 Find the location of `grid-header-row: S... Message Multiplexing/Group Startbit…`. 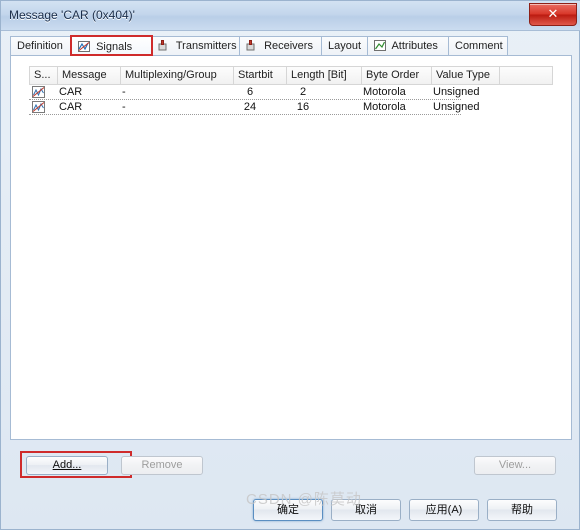

grid-header-row: S... Message Multiplexing/Group Startbit… is located at coordinates (291, 75).